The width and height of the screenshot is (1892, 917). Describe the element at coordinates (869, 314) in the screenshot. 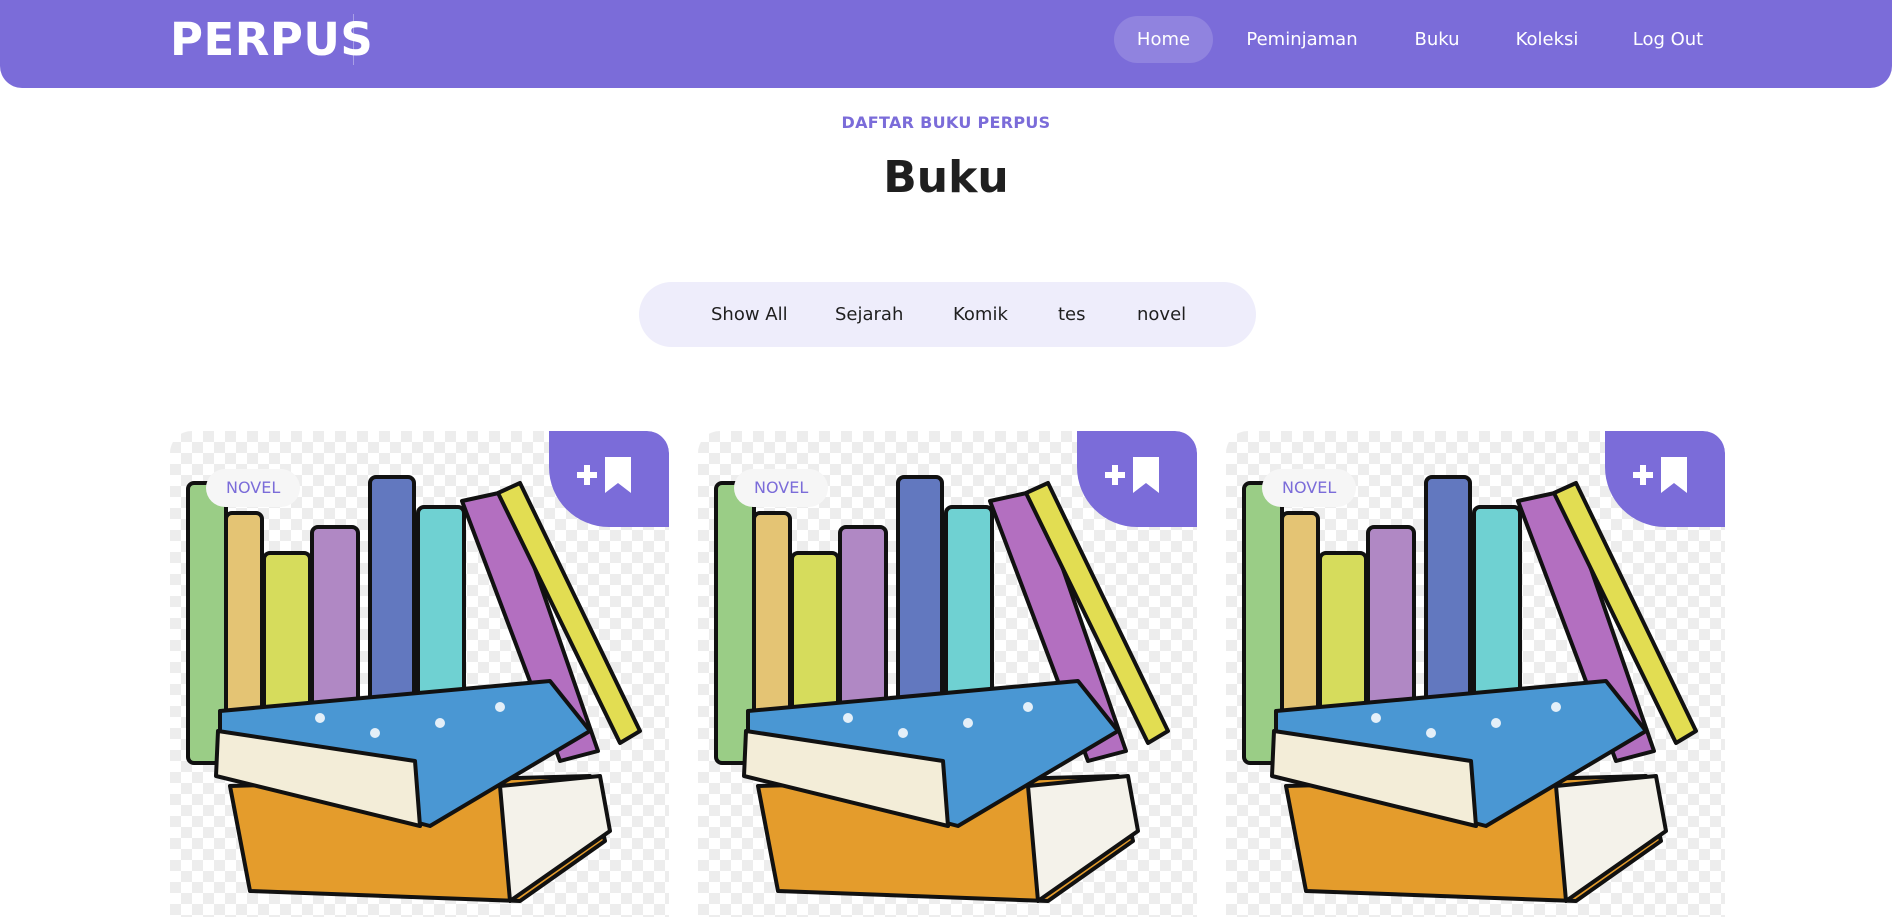

I see `filter-sejarah: Sejarah` at that location.